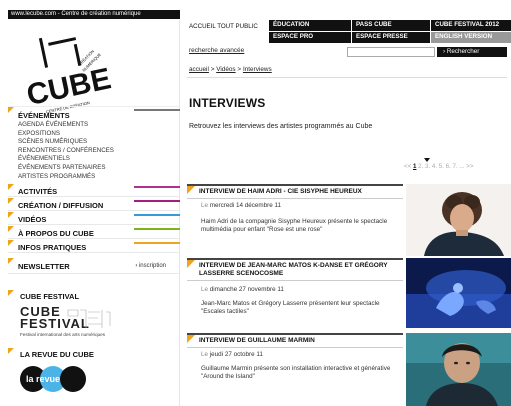 Image resolution: width=511 pixels, height=406 pixels. What do you see at coordinates (57, 354) in the screenshot?
I see `revue-title: LA REVUE DU CUBE` at bounding box center [57, 354].